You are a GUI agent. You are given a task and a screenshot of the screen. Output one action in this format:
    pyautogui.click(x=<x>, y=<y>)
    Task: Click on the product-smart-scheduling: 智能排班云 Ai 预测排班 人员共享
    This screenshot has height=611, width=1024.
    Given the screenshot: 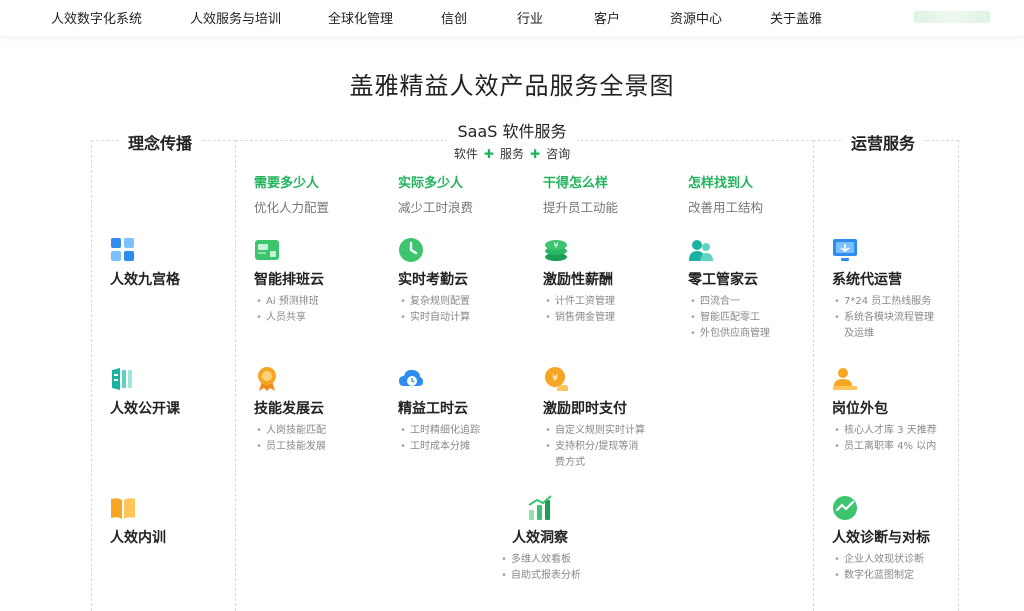 What is the action you would take?
    pyautogui.click(x=289, y=281)
    